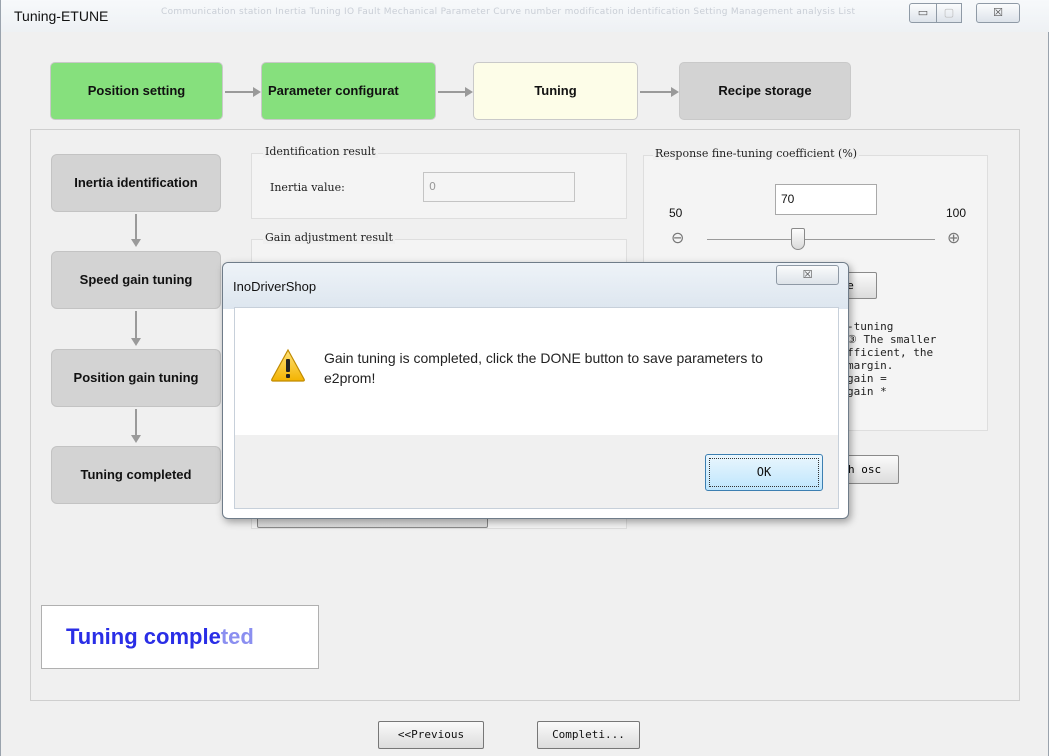 The image size is (1049, 756). What do you see at coordinates (275, 286) in the screenshot?
I see `dialog-title: InoDriverShop` at bounding box center [275, 286].